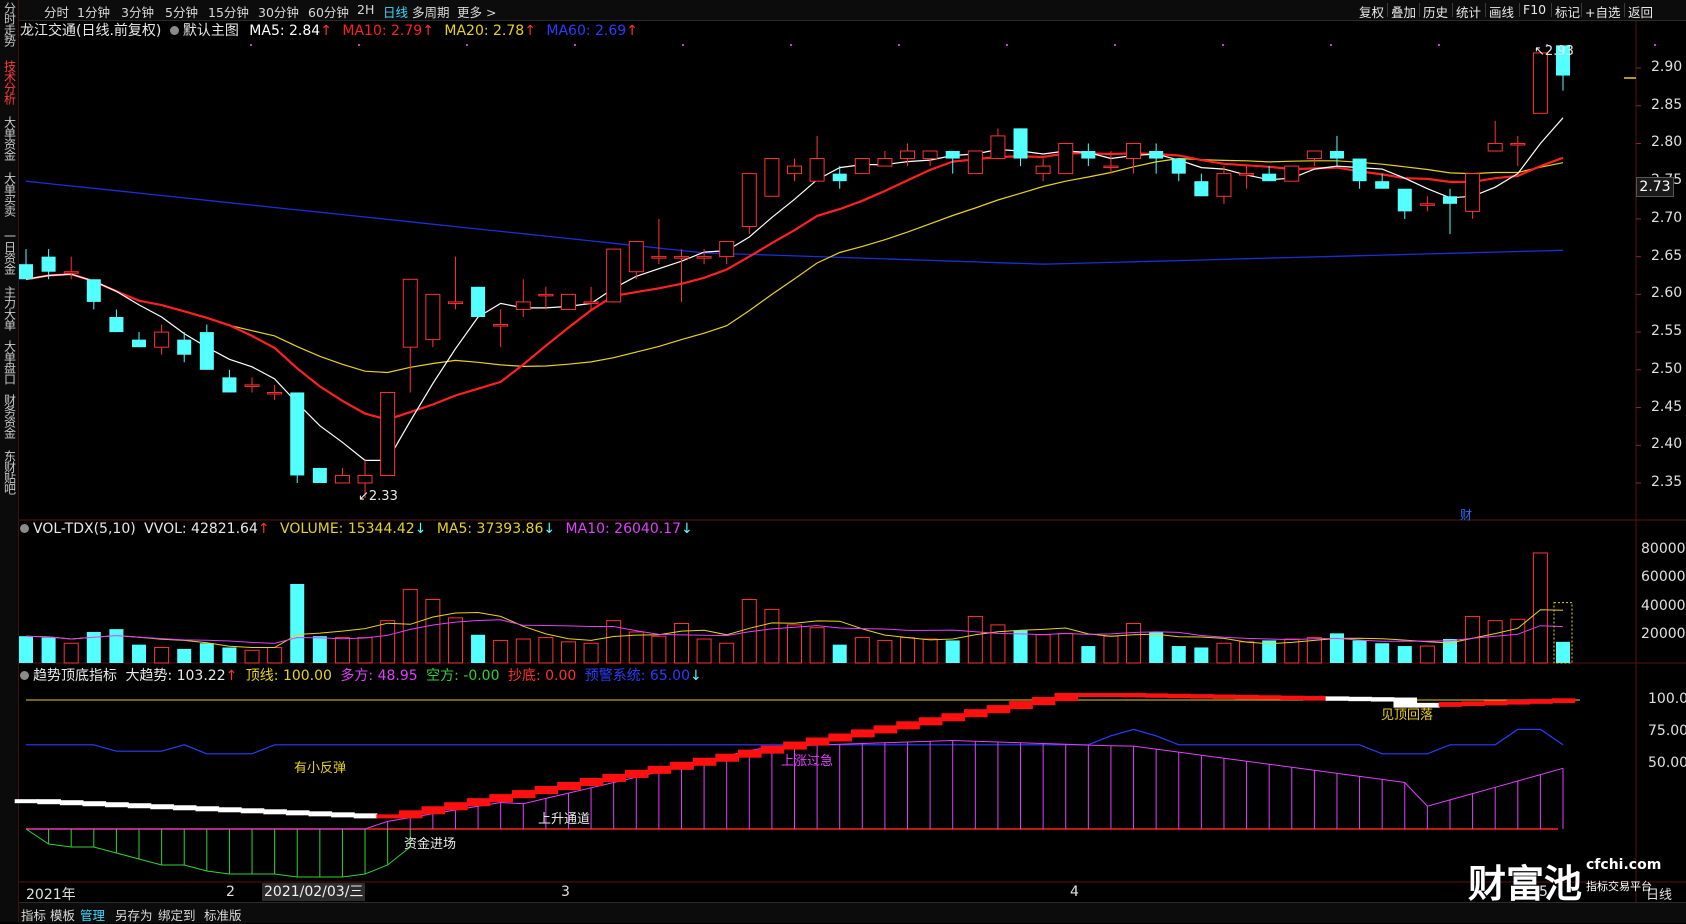 This screenshot has height=924, width=1686. What do you see at coordinates (1667, 331) in the screenshot?
I see `price-tick: 2.55` at bounding box center [1667, 331].